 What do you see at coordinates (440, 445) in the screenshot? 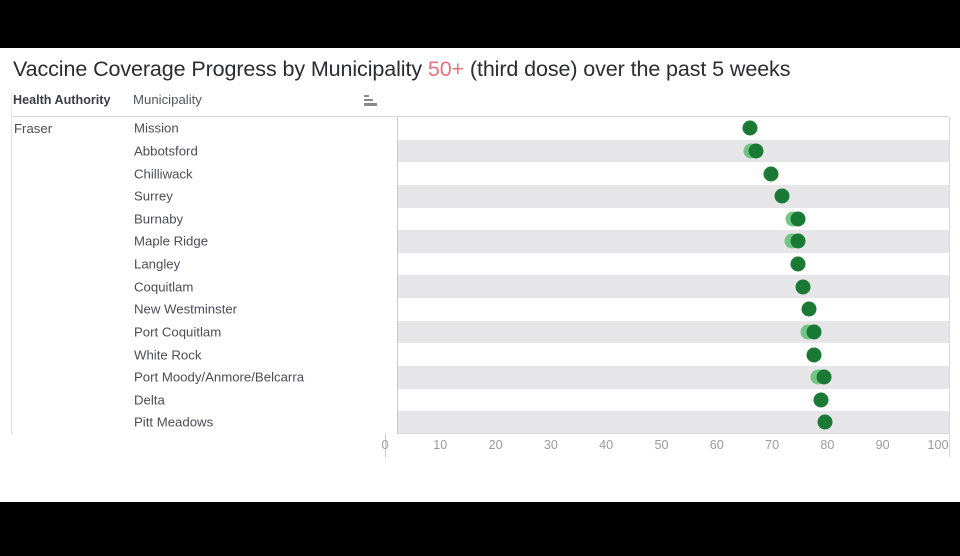
I see `x-axis-tick-label: 10` at bounding box center [440, 445].